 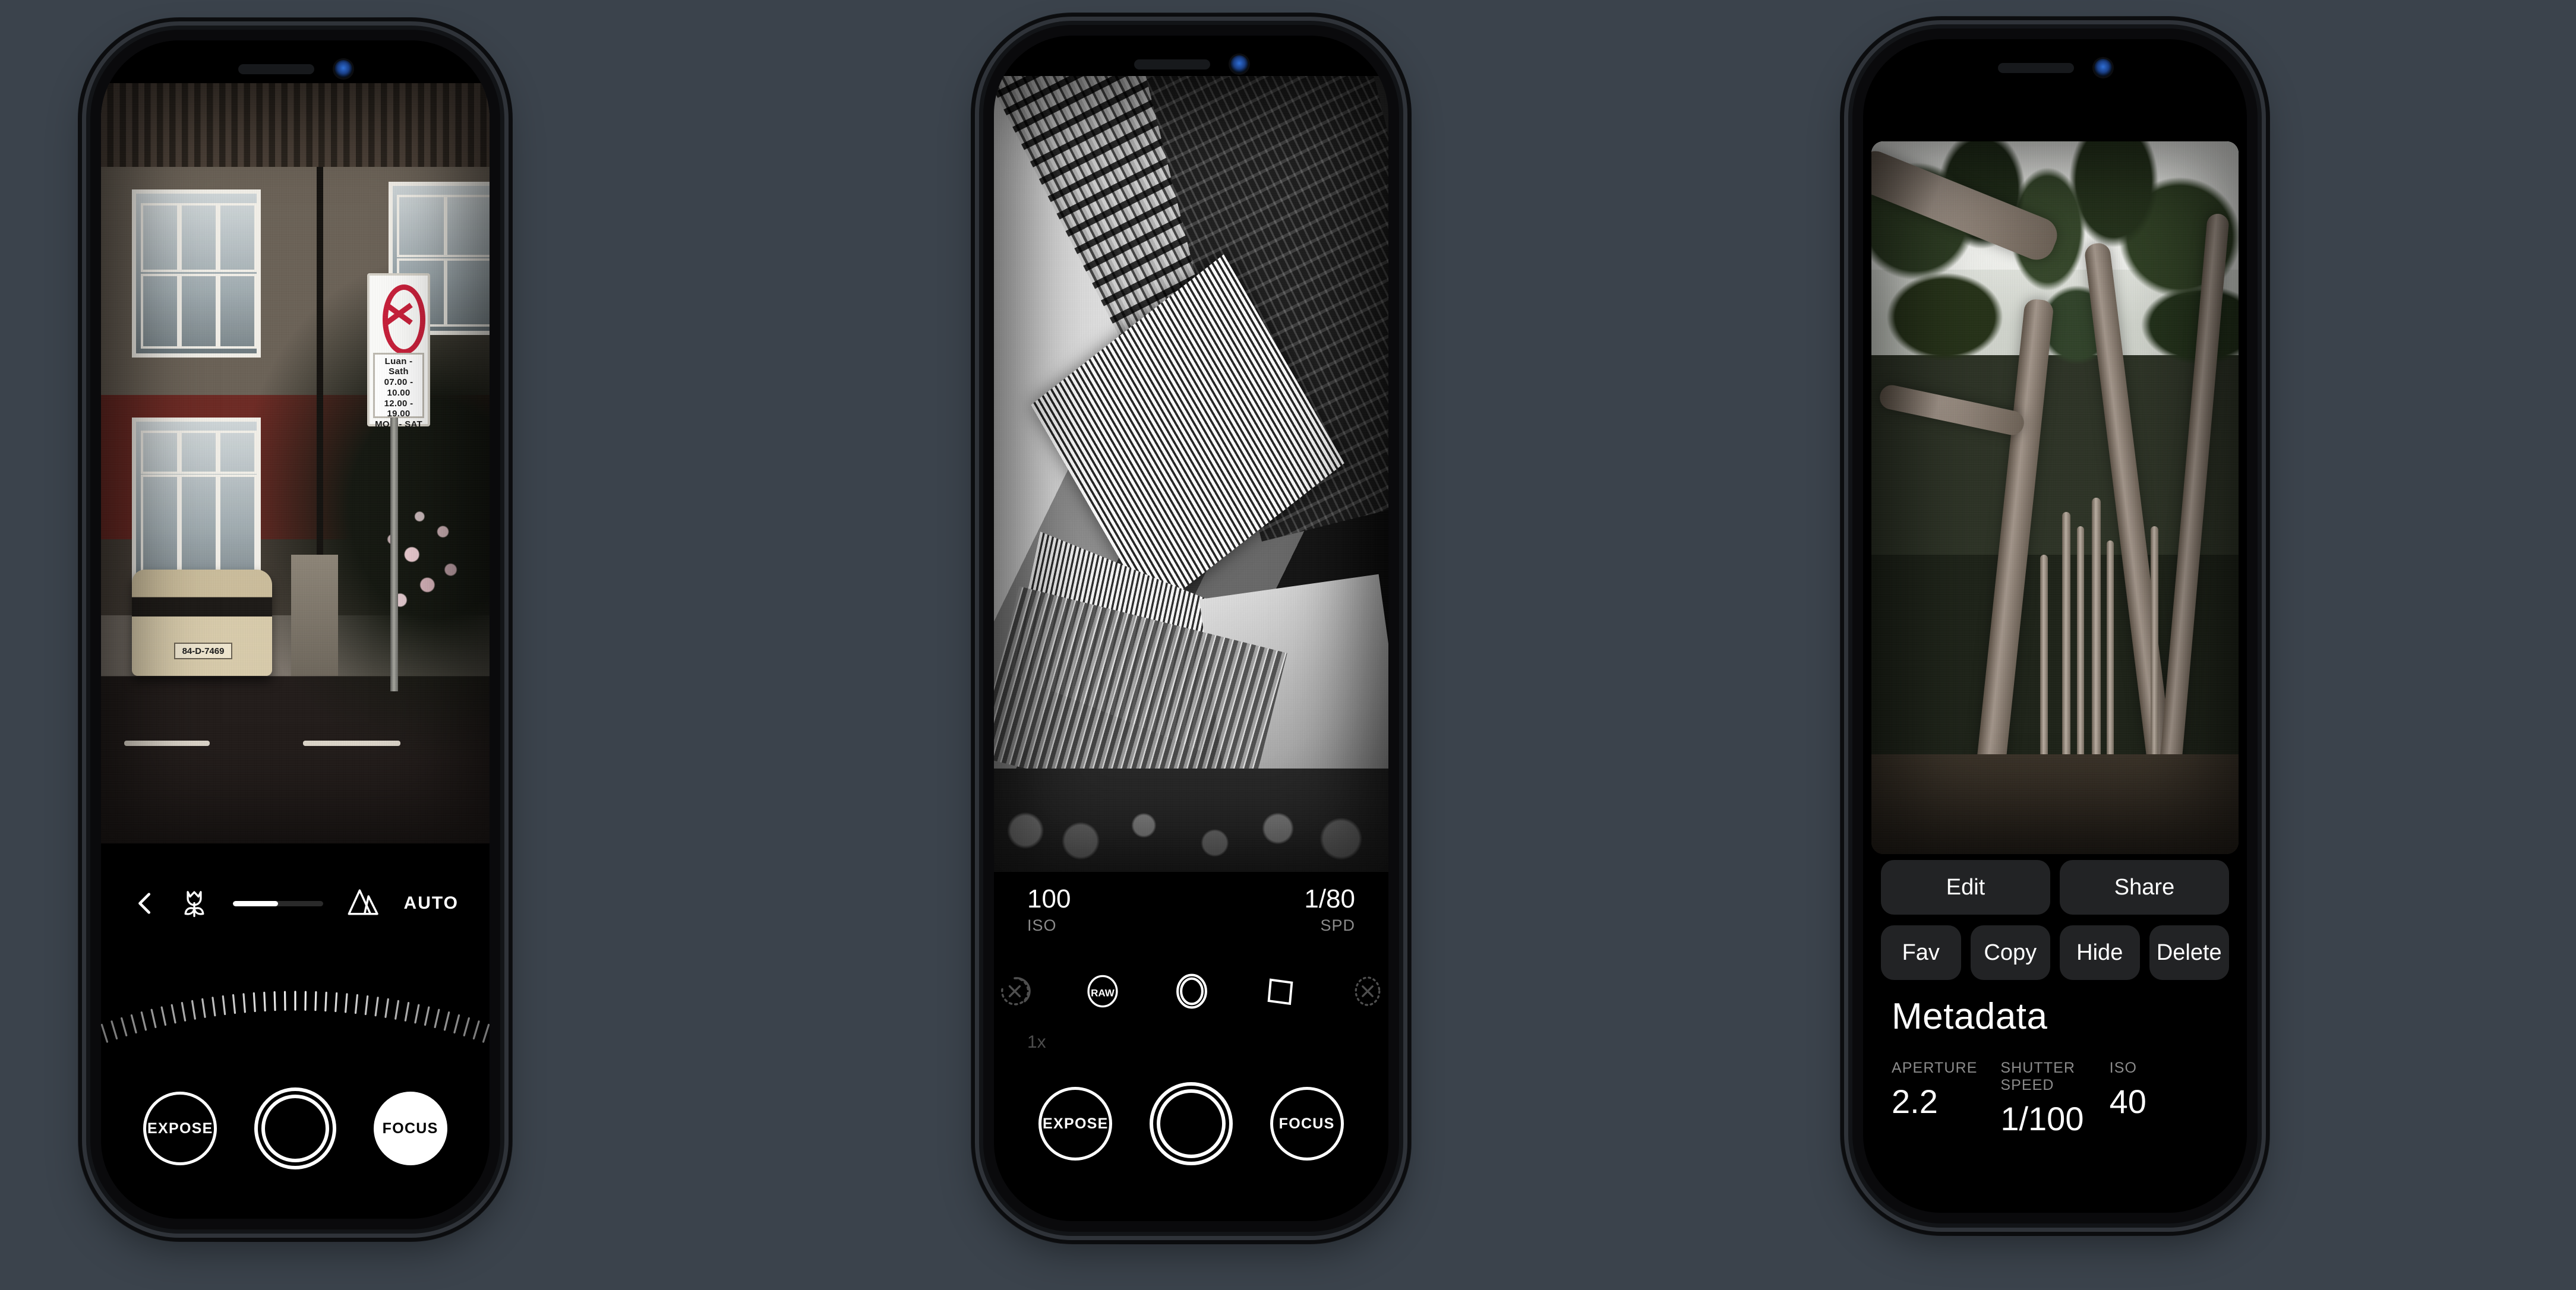 I want to click on drainpipe, so click(x=319, y=364).